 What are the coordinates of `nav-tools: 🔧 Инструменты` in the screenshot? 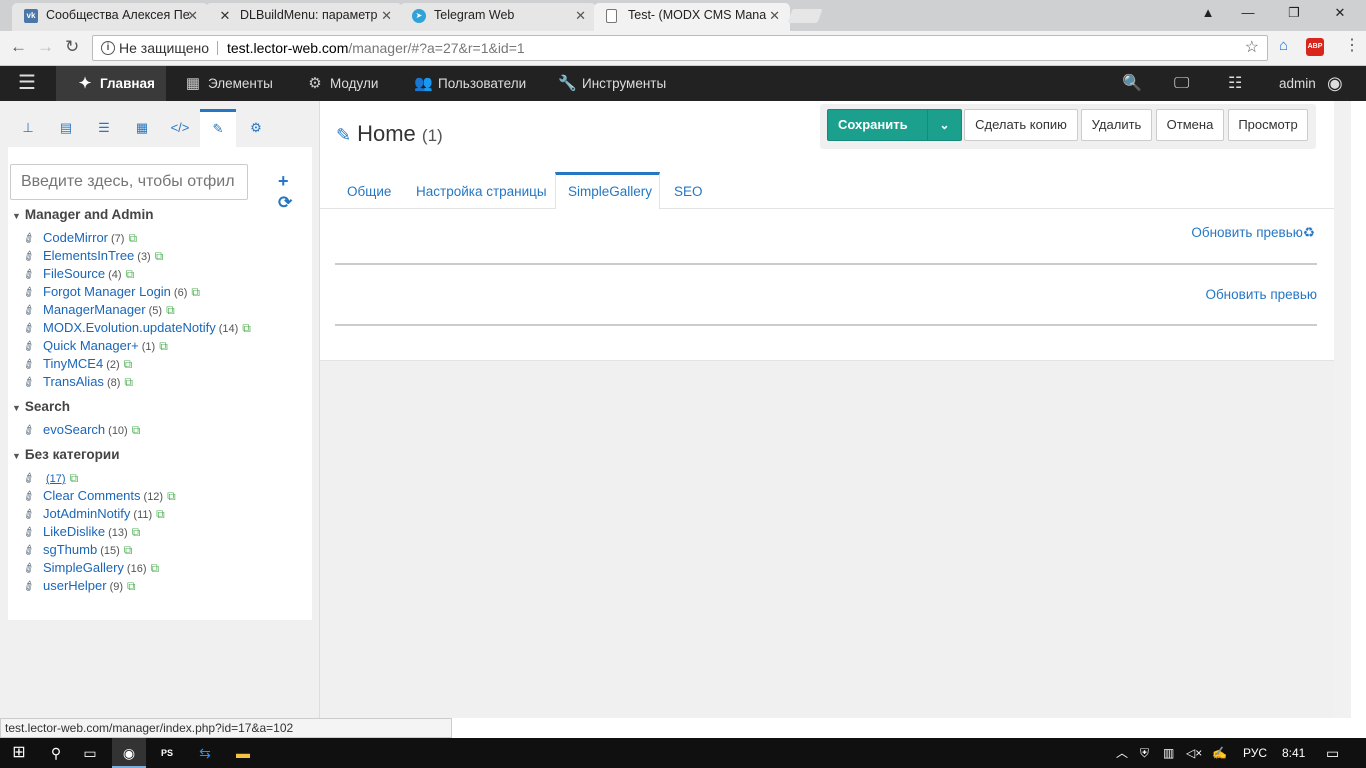 It's located at (612, 83).